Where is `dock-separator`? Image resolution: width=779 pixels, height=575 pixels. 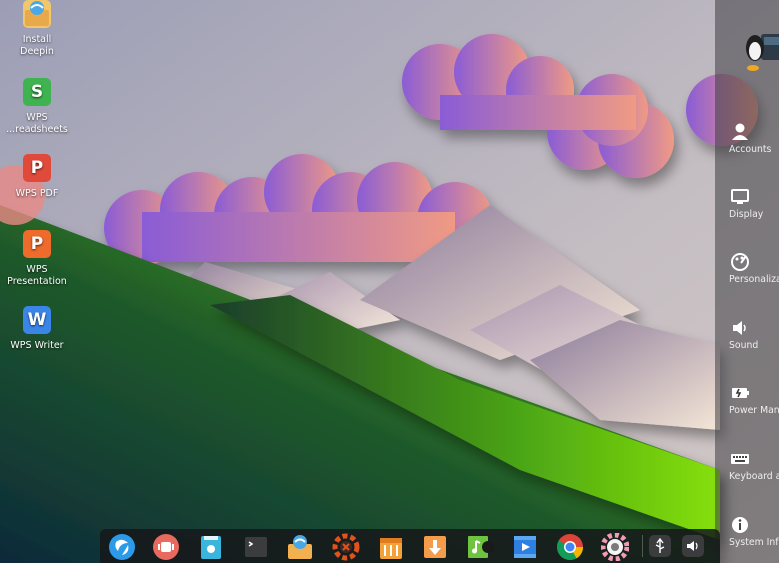 dock-separator is located at coordinates (642, 546).